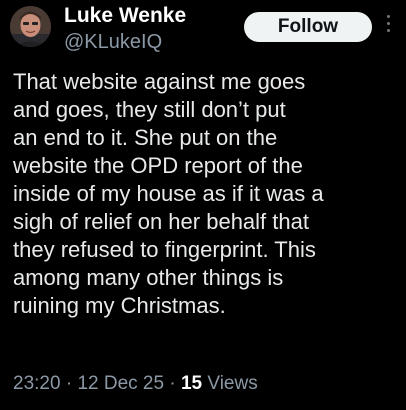  Describe the element at coordinates (230, 383) in the screenshot. I see `views-label: Views` at that location.